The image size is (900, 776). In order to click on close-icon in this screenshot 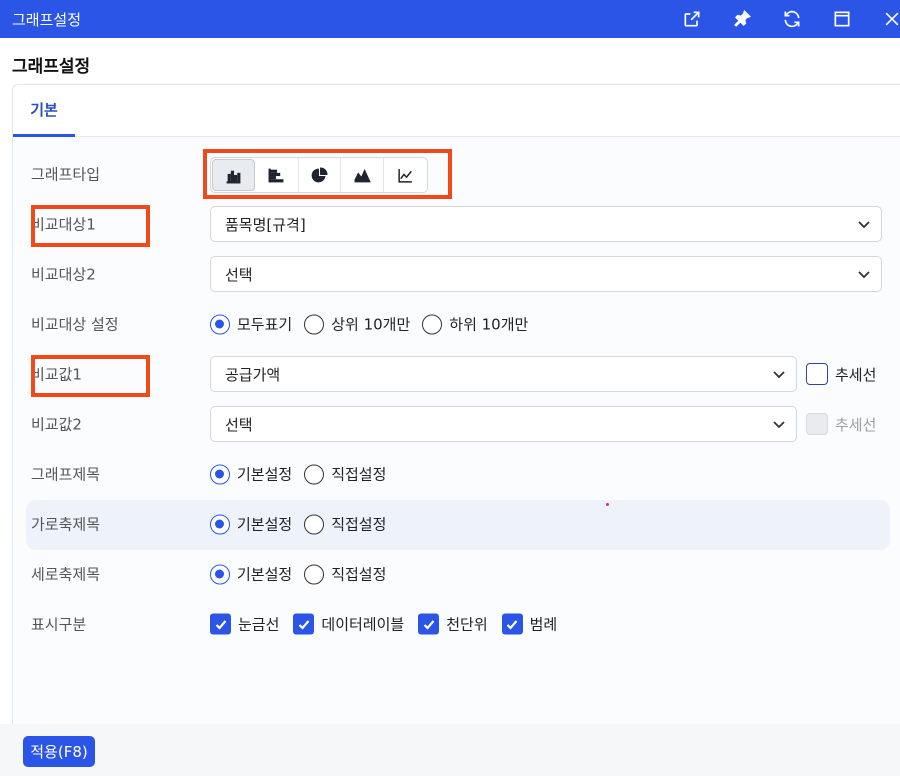, I will do `click(890, 19)`.